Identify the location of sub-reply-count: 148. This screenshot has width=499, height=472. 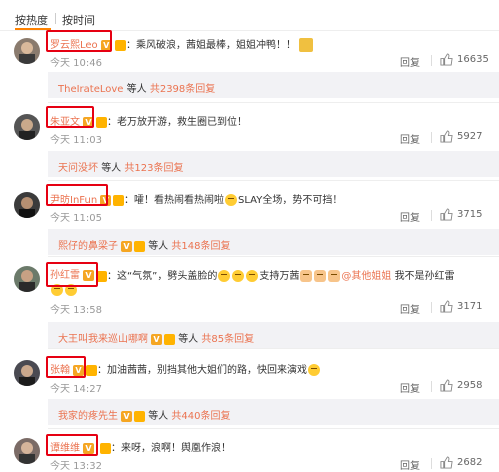
(191, 246).